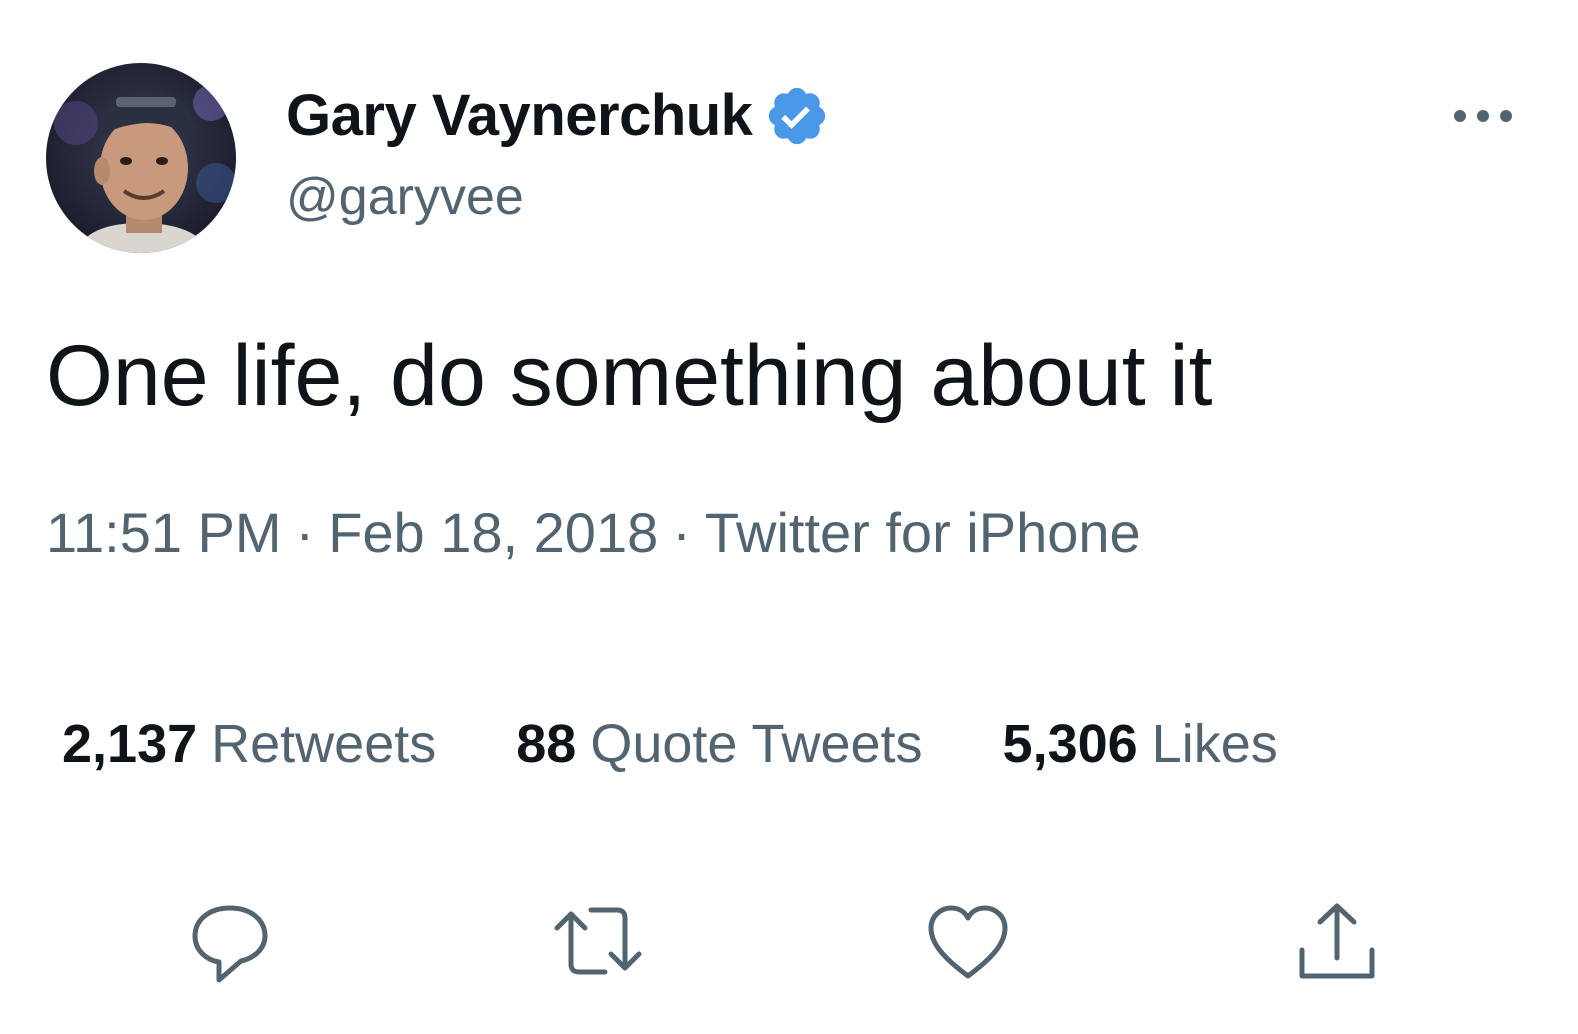  What do you see at coordinates (789, 945) in the screenshot?
I see `tweet-actions` at bounding box center [789, 945].